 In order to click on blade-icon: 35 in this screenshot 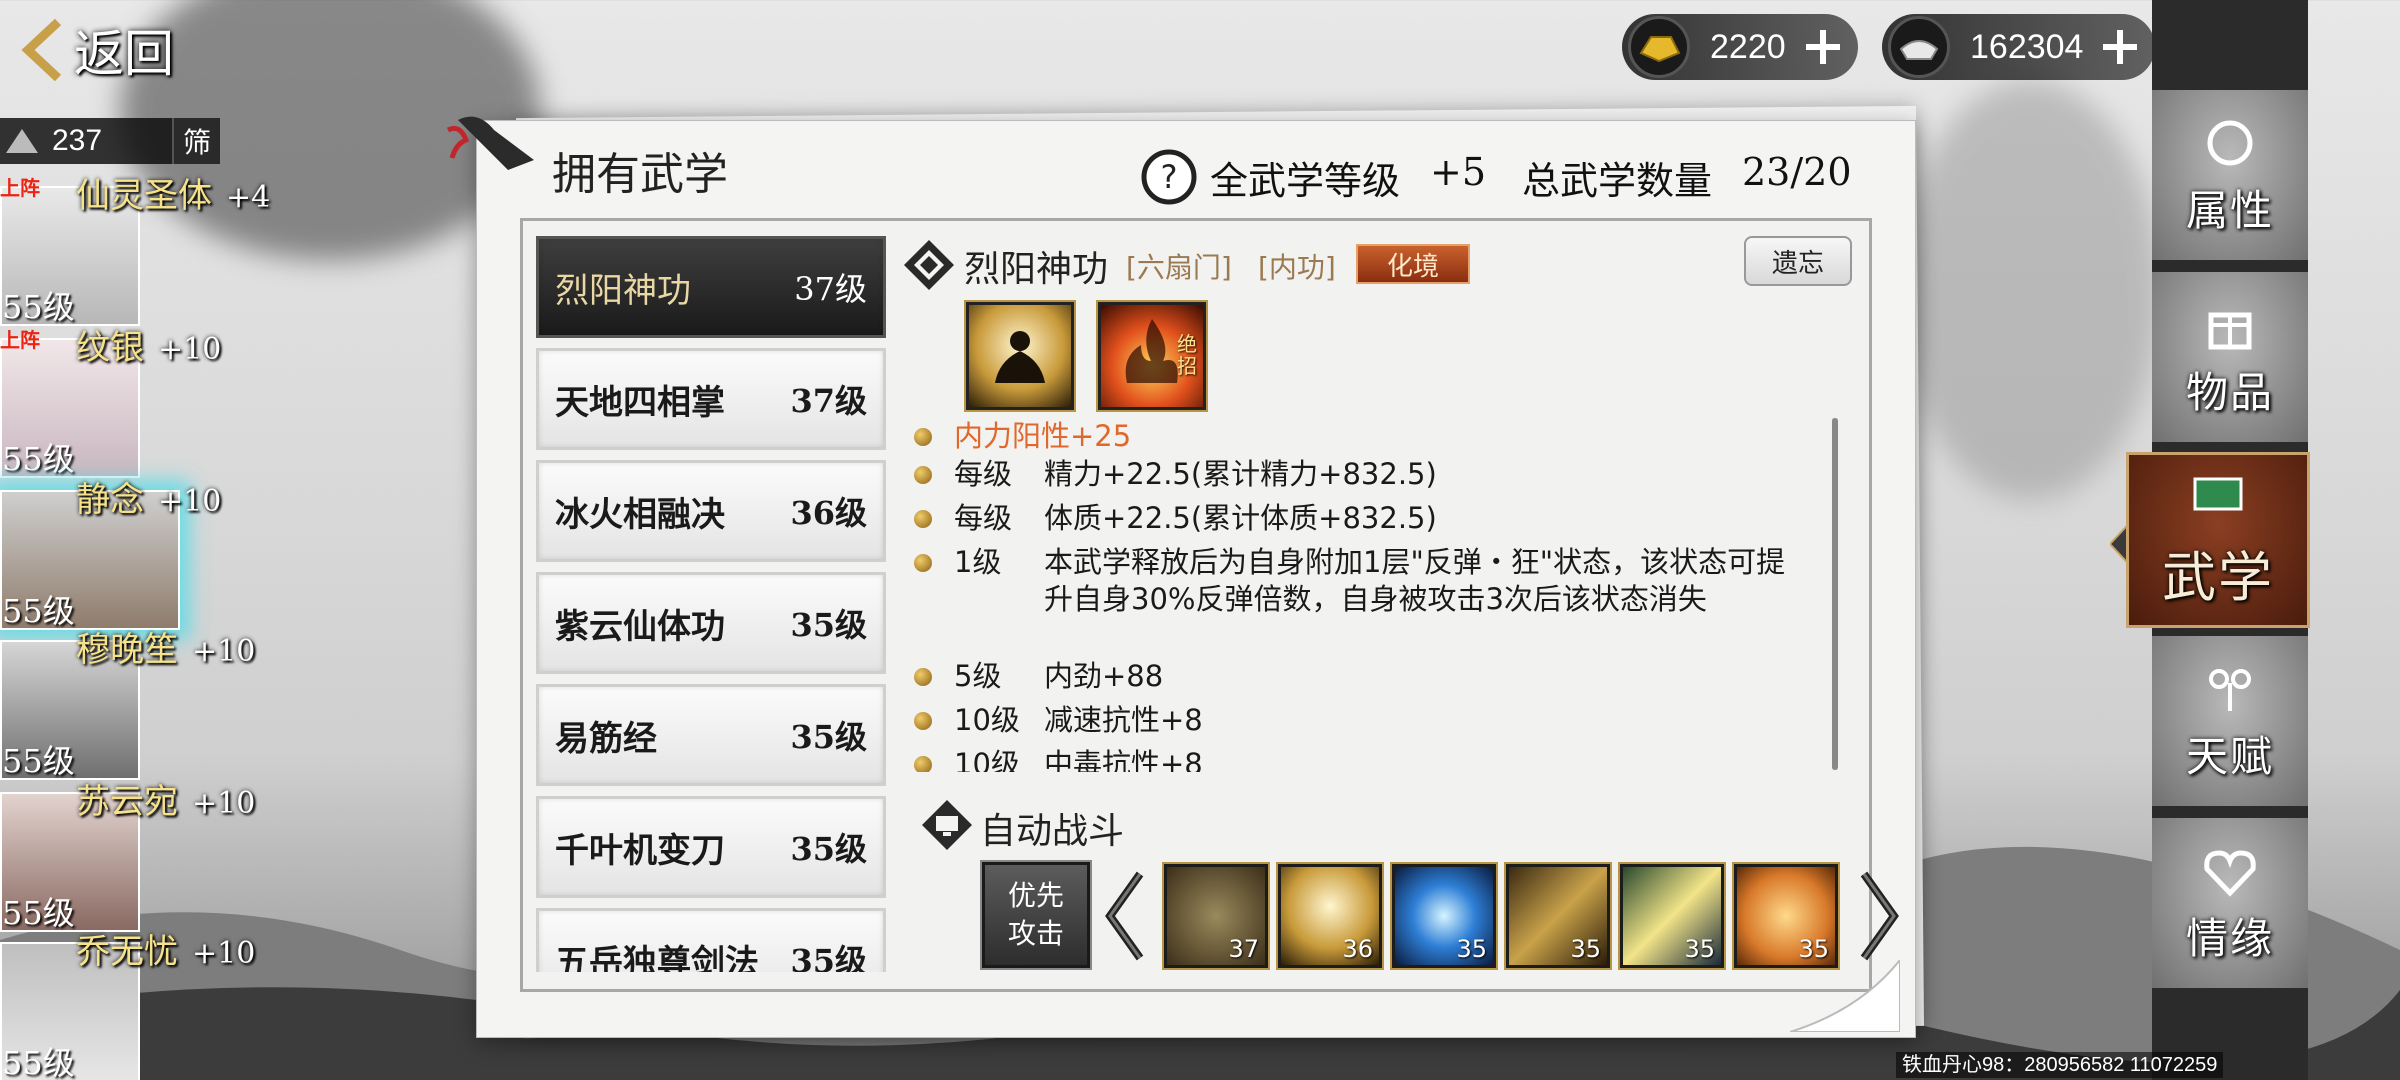, I will do `click(1558, 916)`.